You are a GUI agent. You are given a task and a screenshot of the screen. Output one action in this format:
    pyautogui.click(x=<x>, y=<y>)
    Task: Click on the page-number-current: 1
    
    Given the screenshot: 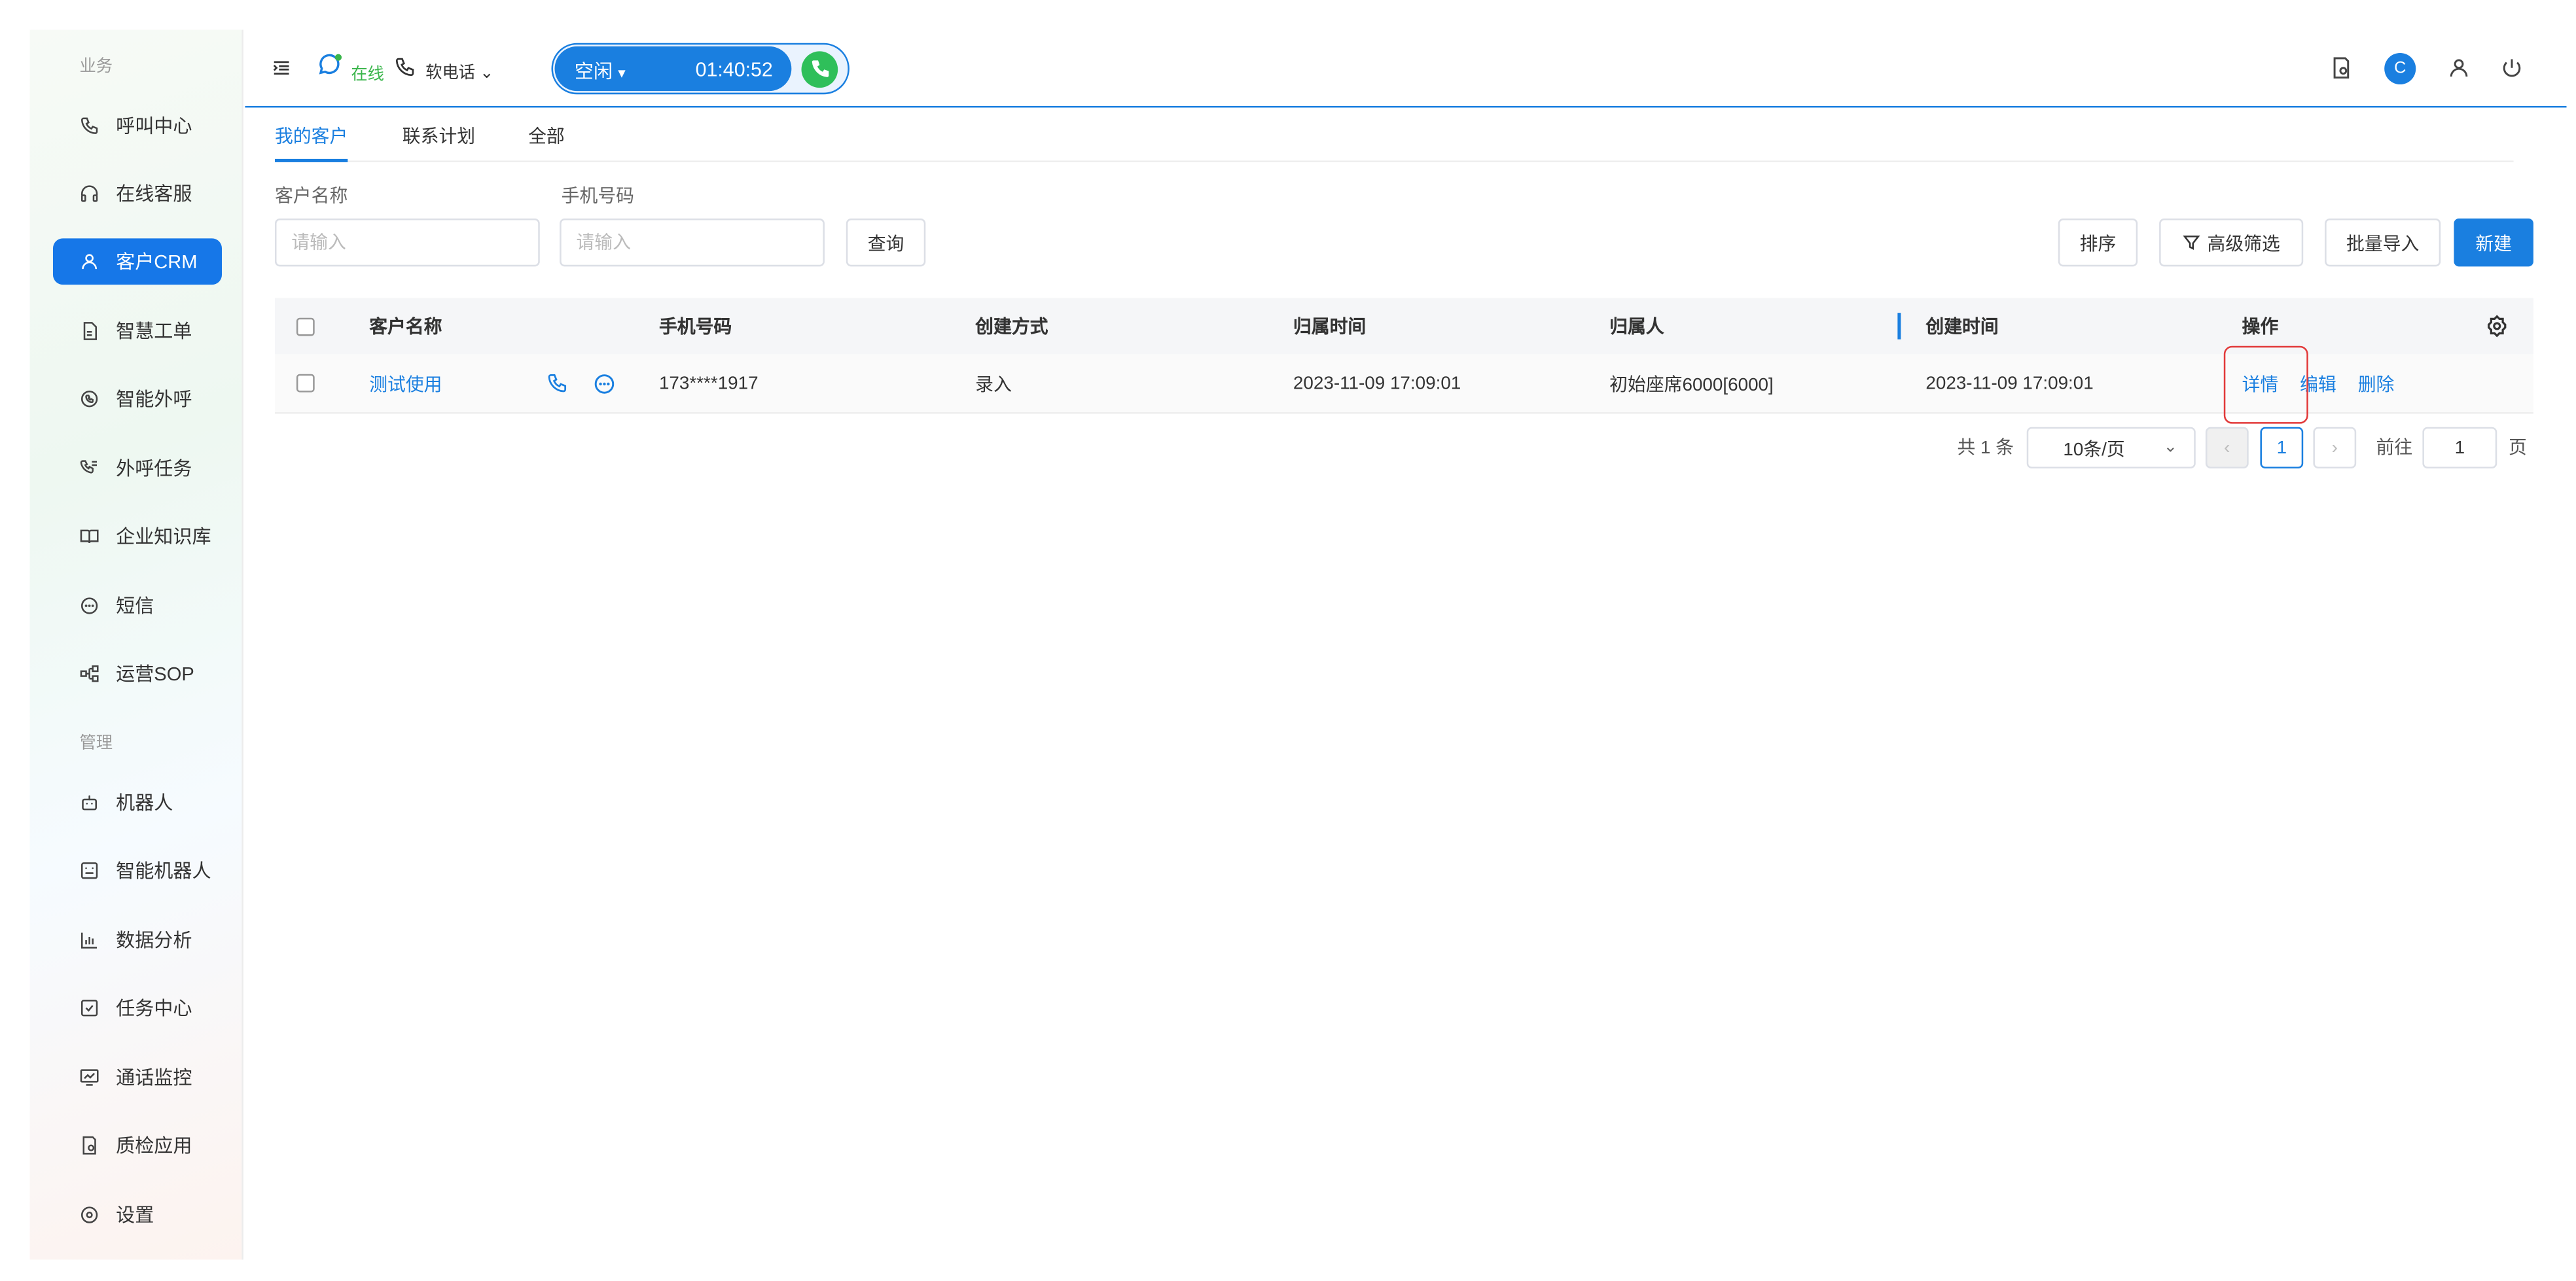 What is the action you would take?
    pyautogui.click(x=2282, y=447)
    